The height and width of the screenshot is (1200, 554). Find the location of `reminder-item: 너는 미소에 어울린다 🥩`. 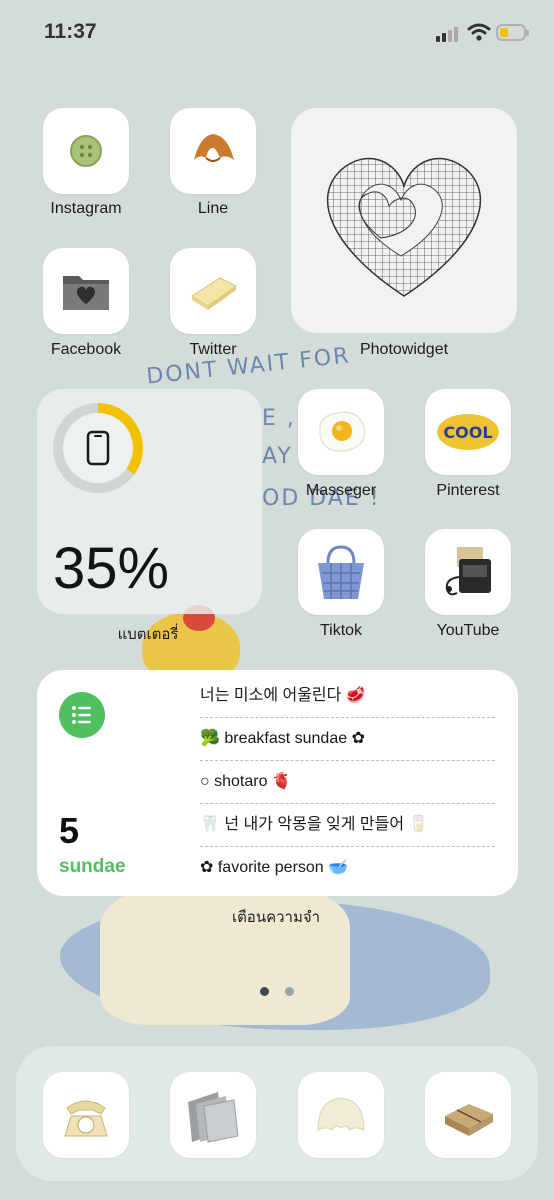

reminder-item: 너는 미소에 어울린다 🥩 is located at coordinates (347, 696).